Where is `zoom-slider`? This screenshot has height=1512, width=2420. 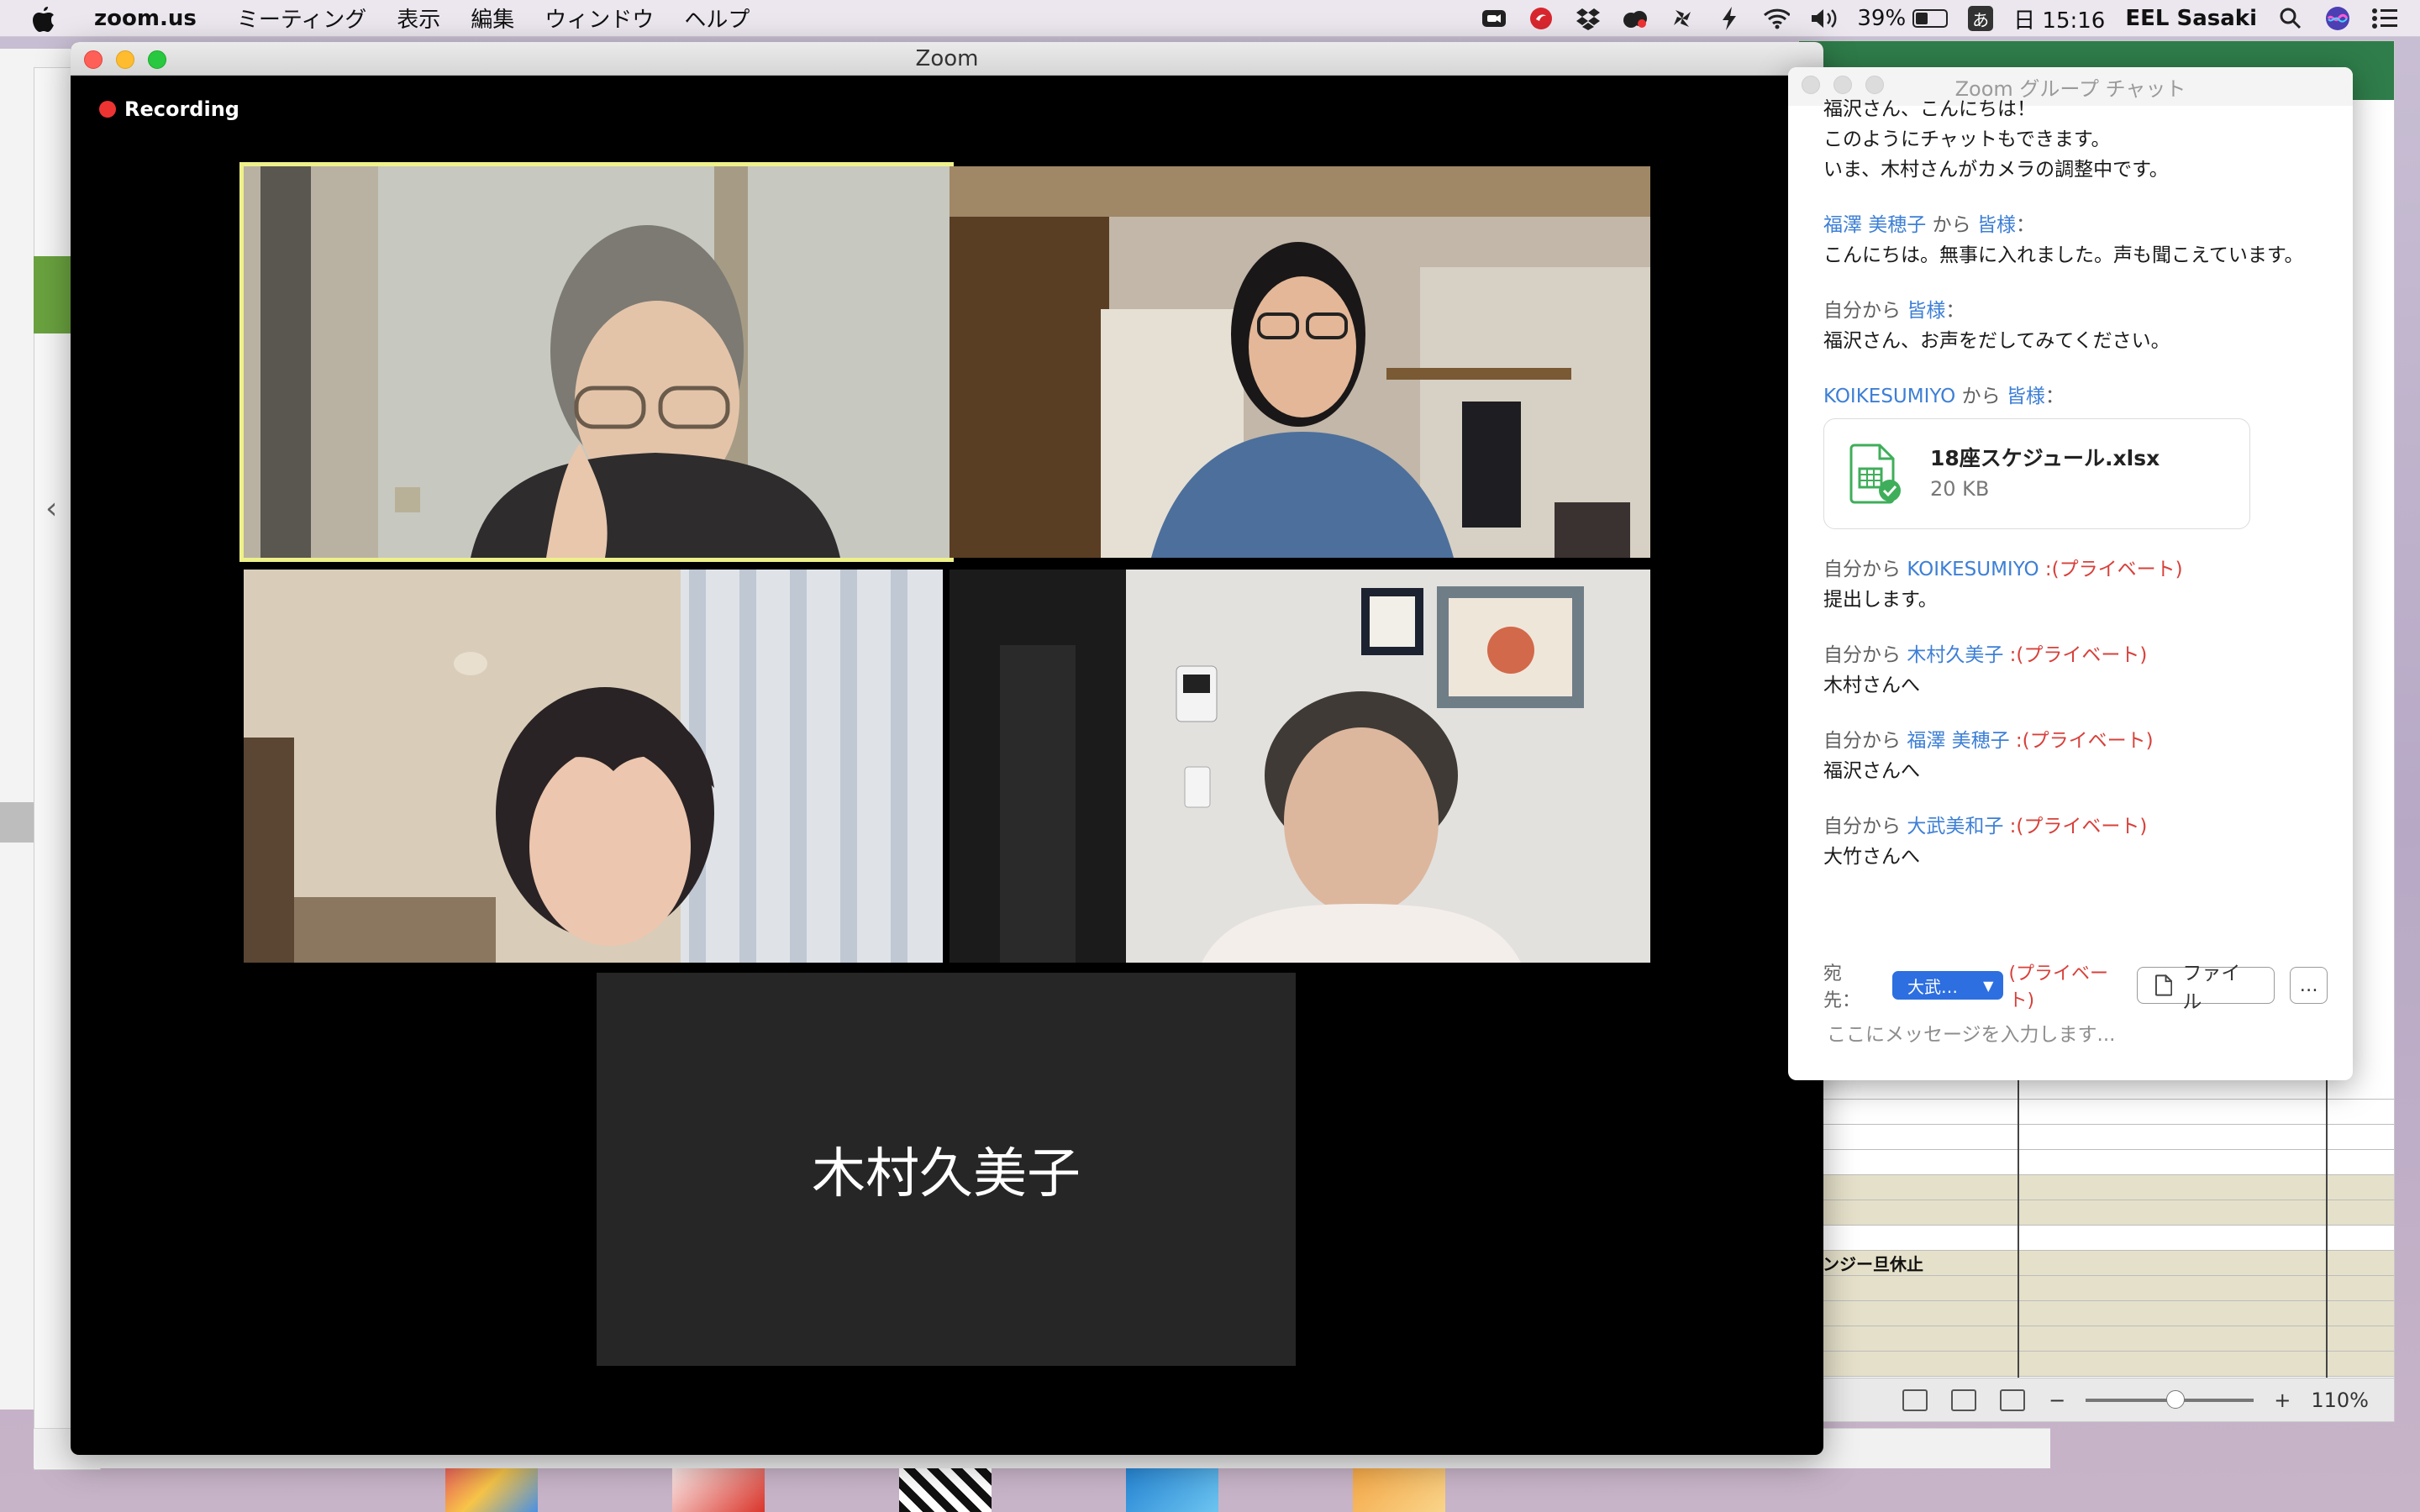 zoom-slider is located at coordinates (2170, 1399).